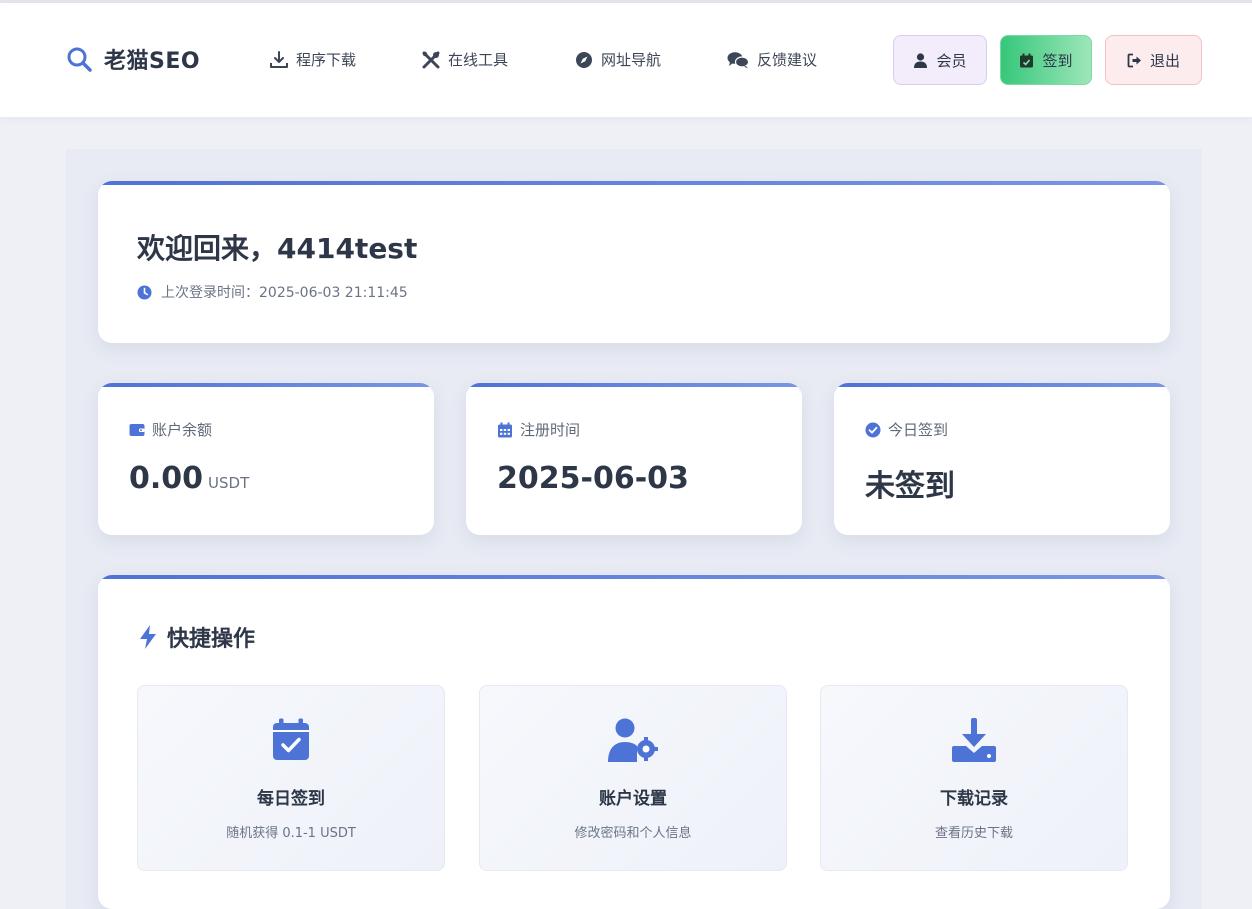  What do you see at coordinates (284, 293) in the screenshot?
I see `last-login-text: 上次登录时间：2025-06-03 21:11:45` at bounding box center [284, 293].